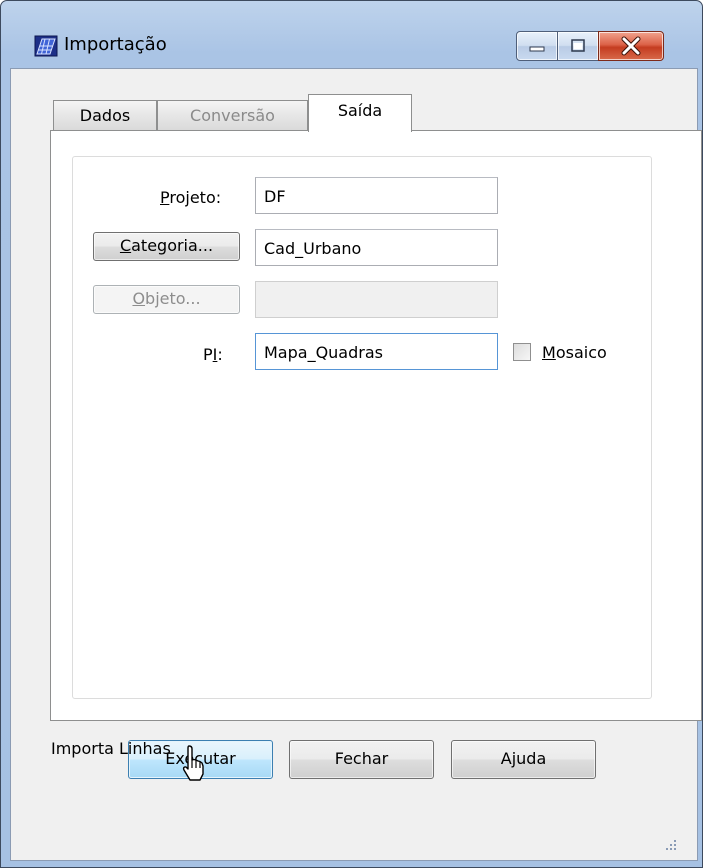 The height and width of the screenshot is (868, 703). Describe the element at coordinates (360, 113) in the screenshot. I see `tab-saida: Saída` at that location.